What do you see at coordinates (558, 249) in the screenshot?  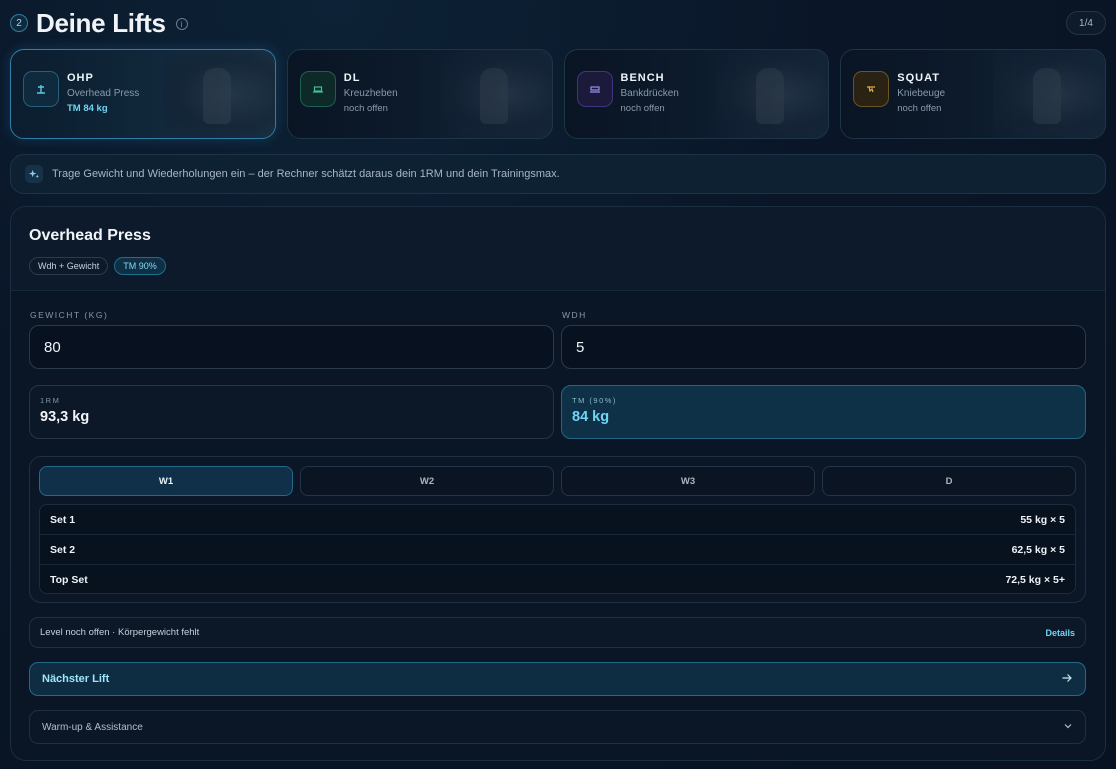 I see `panel-header: Overhead Press Wdh + Gewicht TM 90%` at bounding box center [558, 249].